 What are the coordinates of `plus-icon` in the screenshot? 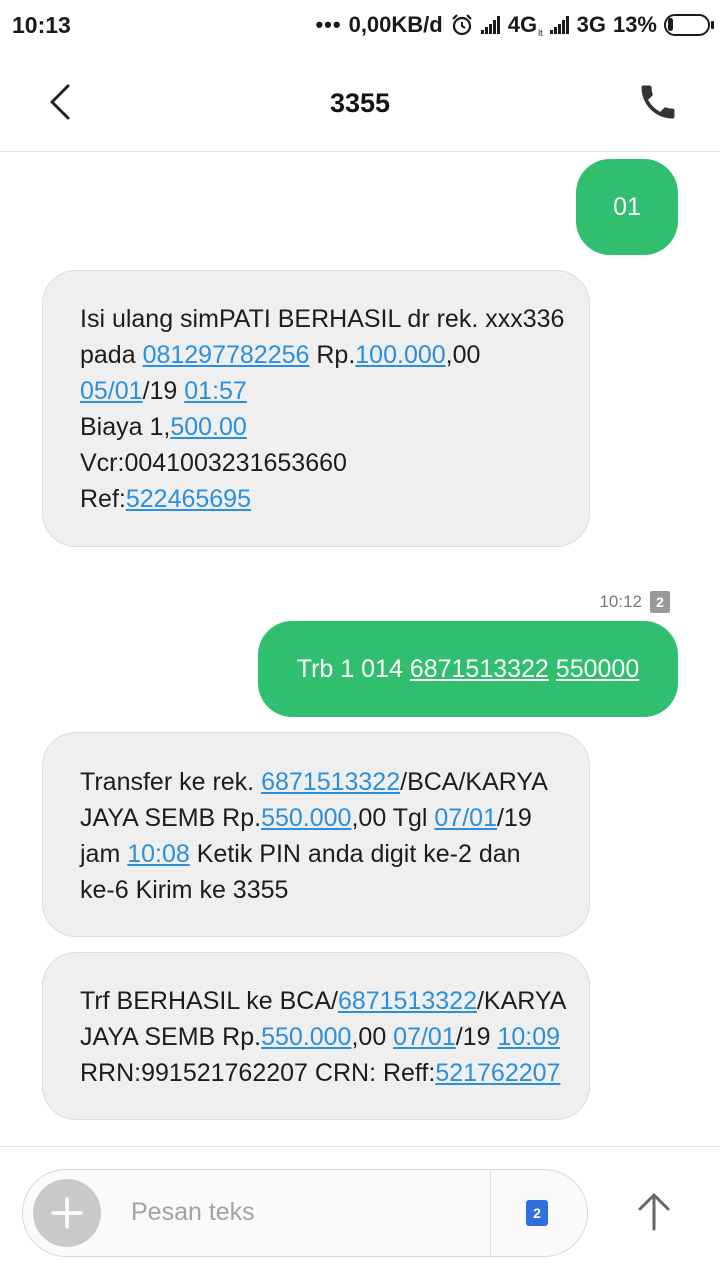 It's located at (67, 1213).